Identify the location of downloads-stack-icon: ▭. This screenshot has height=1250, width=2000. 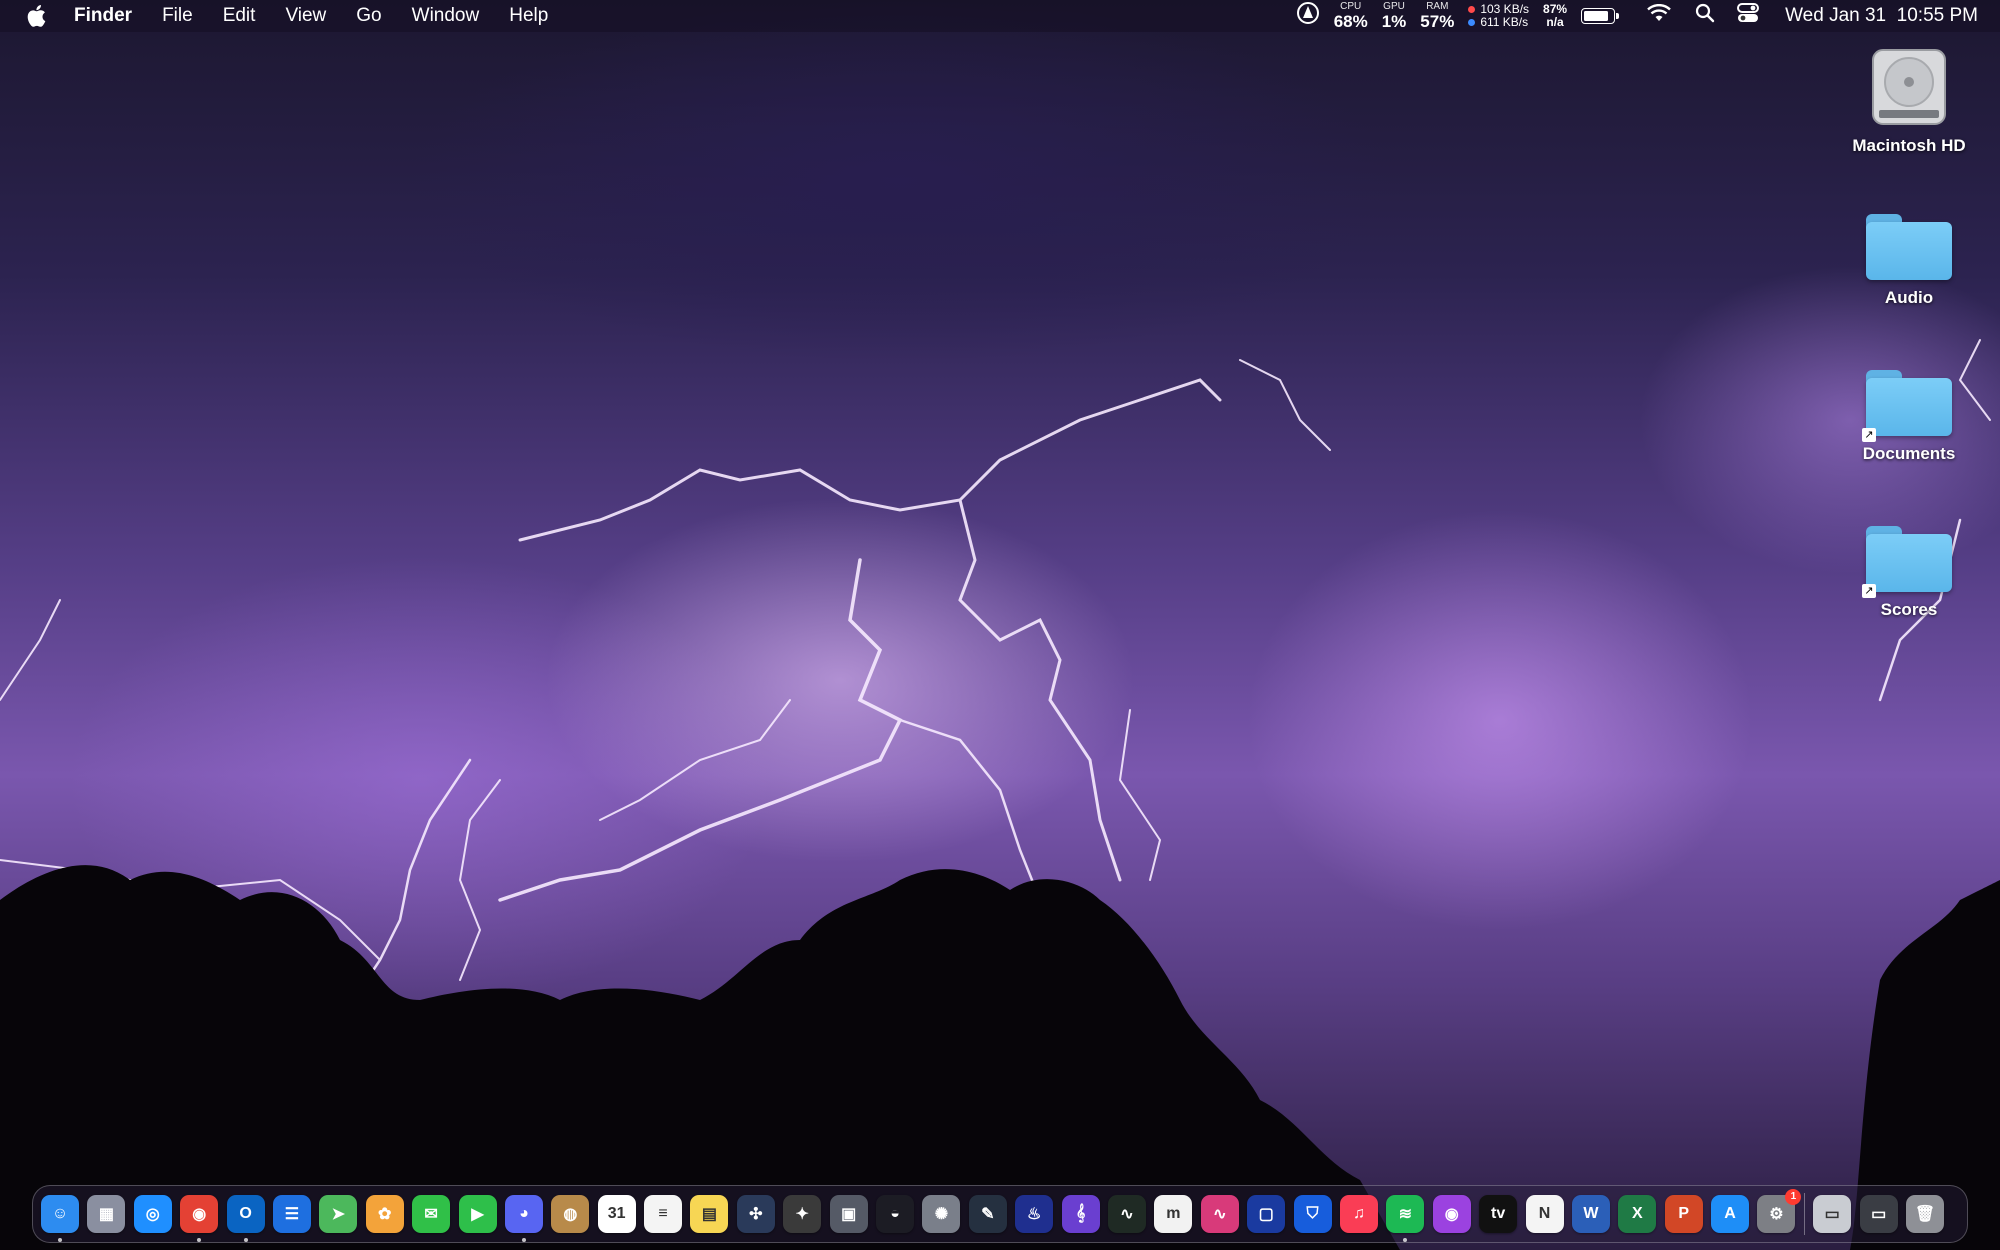
(1832, 1214).